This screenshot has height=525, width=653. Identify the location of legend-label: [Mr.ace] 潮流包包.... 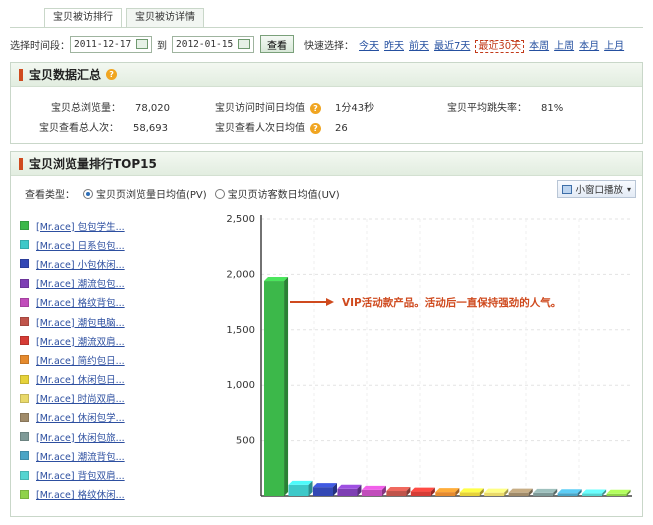
(80, 283).